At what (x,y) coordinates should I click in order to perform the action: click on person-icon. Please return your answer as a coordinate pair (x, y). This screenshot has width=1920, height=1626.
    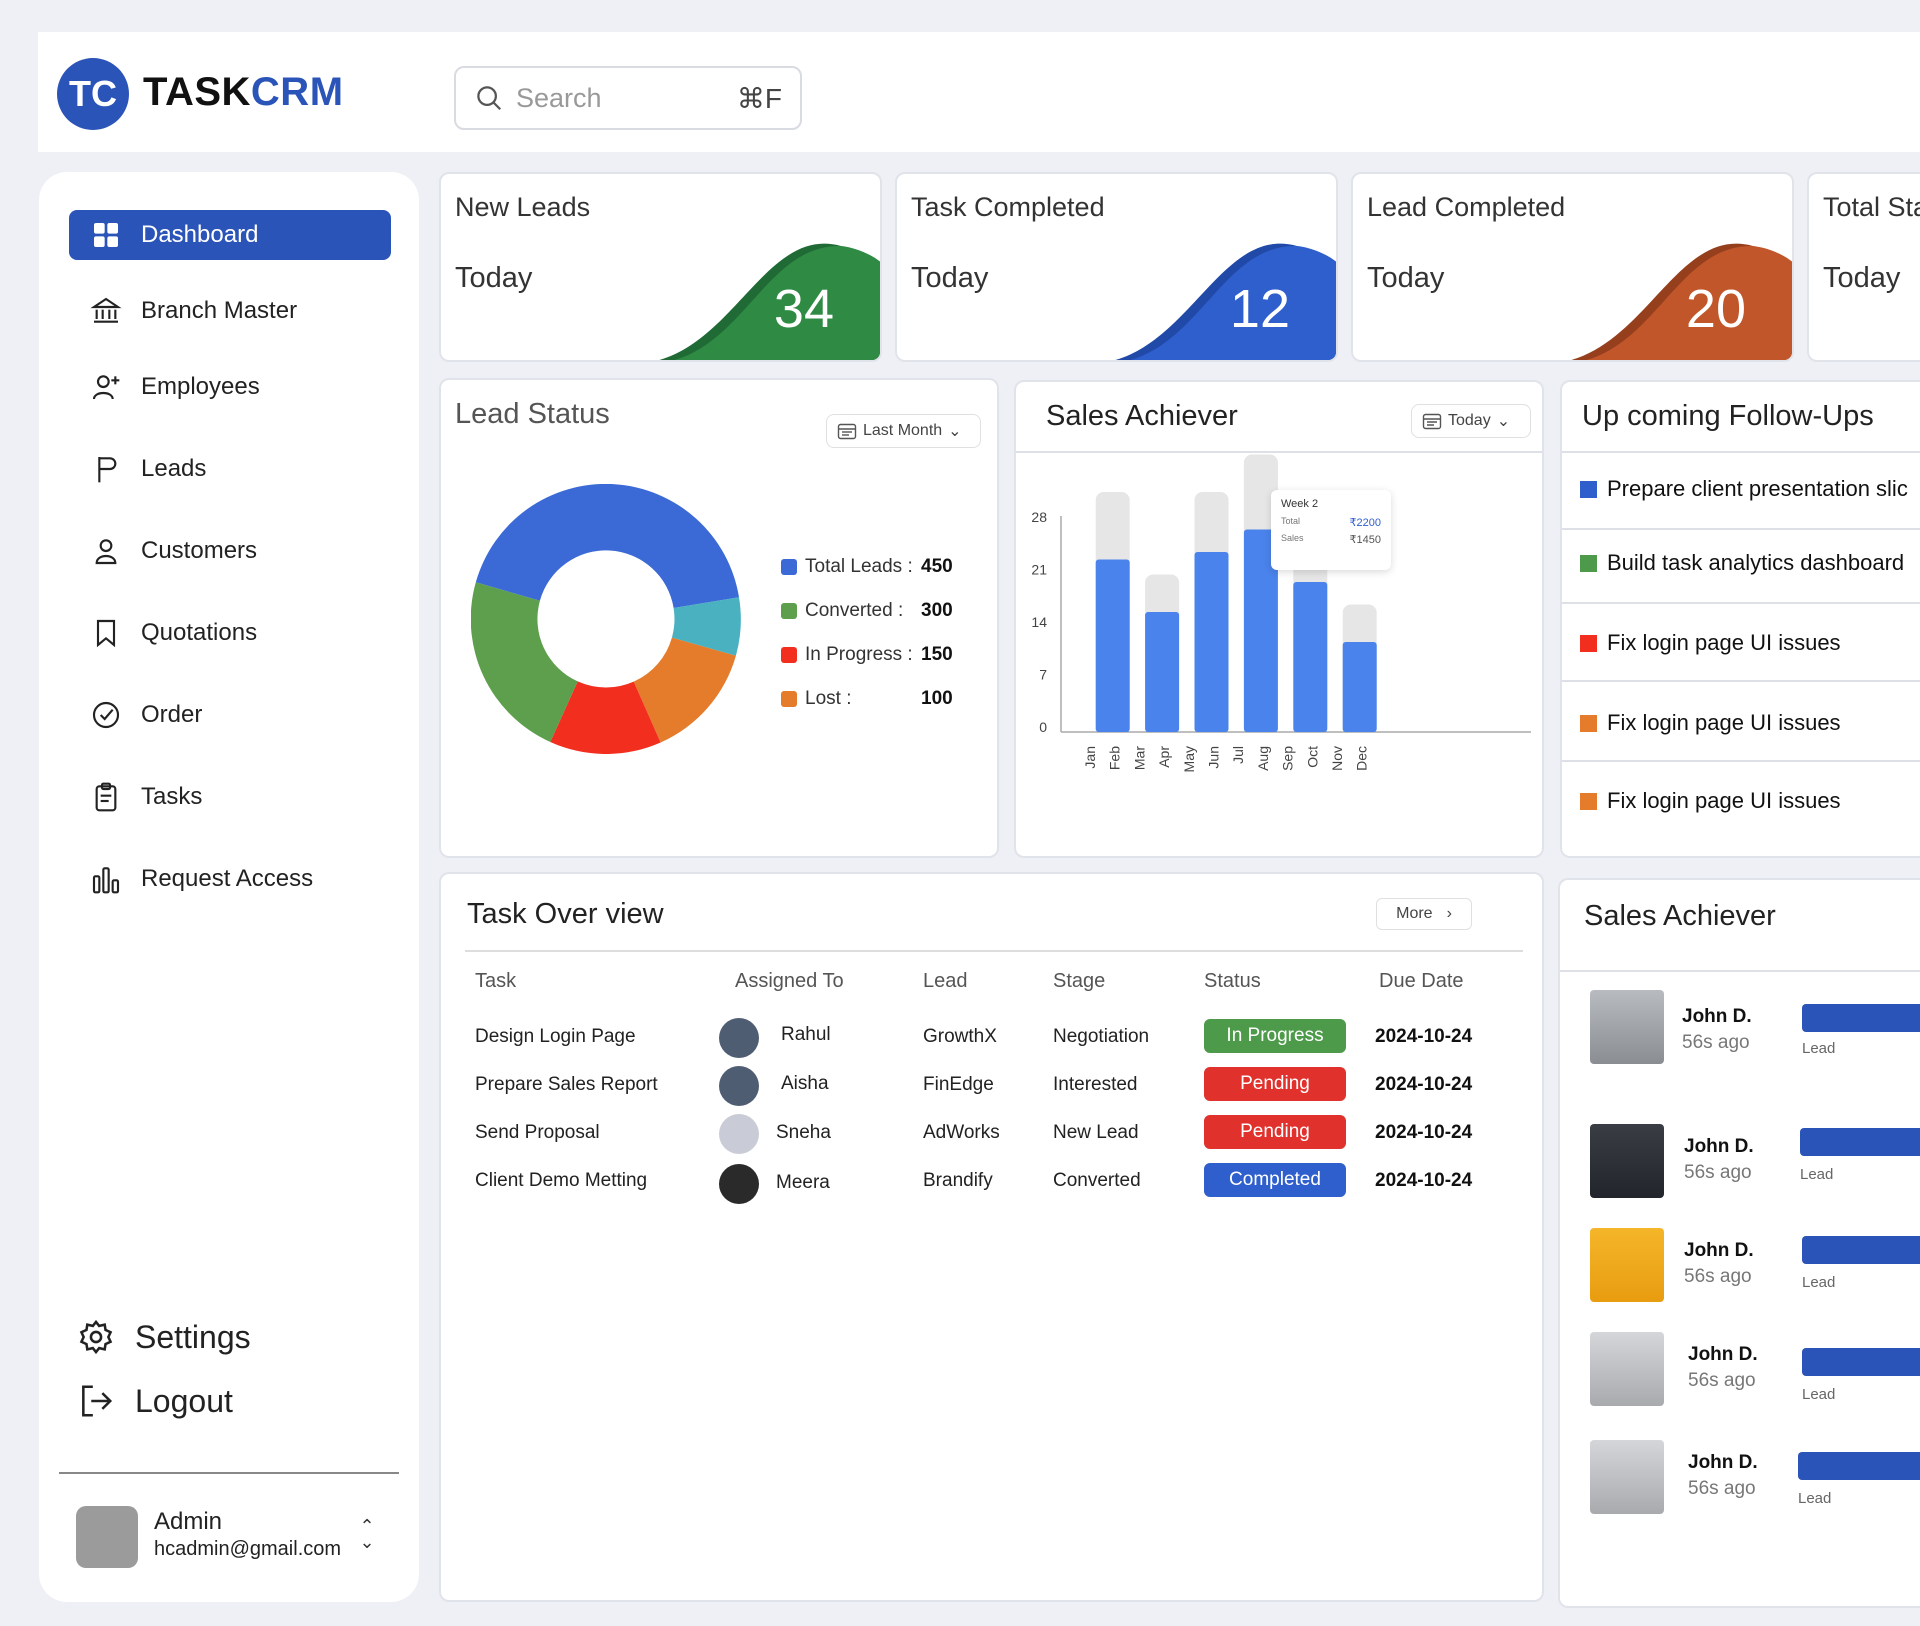
    Looking at the image, I should click on (106, 551).